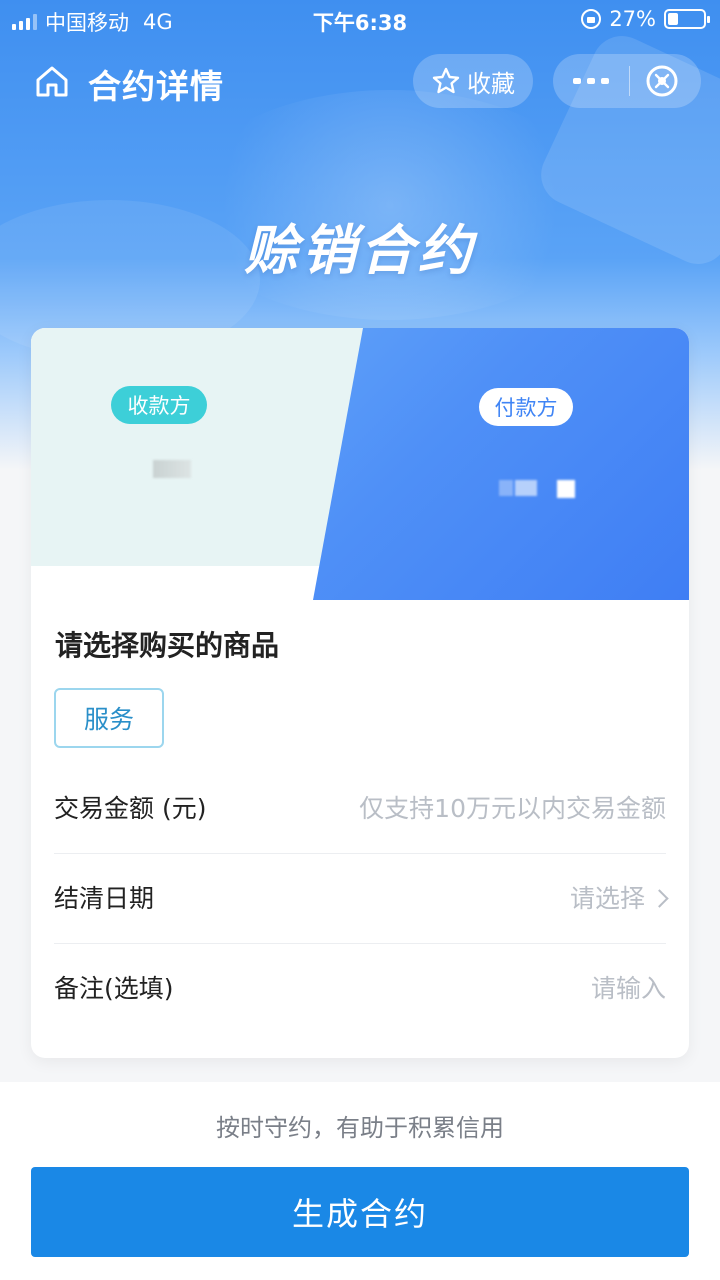 The height and width of the screenshot is (1280, 720). I want to click on hero-title: 赊销合约, so click(360, 250).